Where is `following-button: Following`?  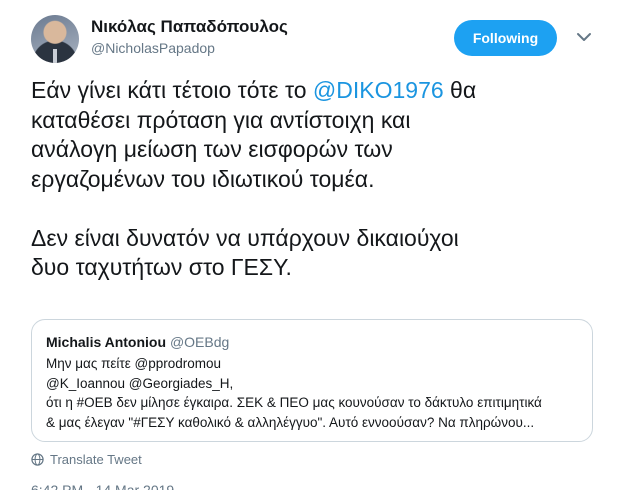
following-button: Following is located at coordinates (505, 38).